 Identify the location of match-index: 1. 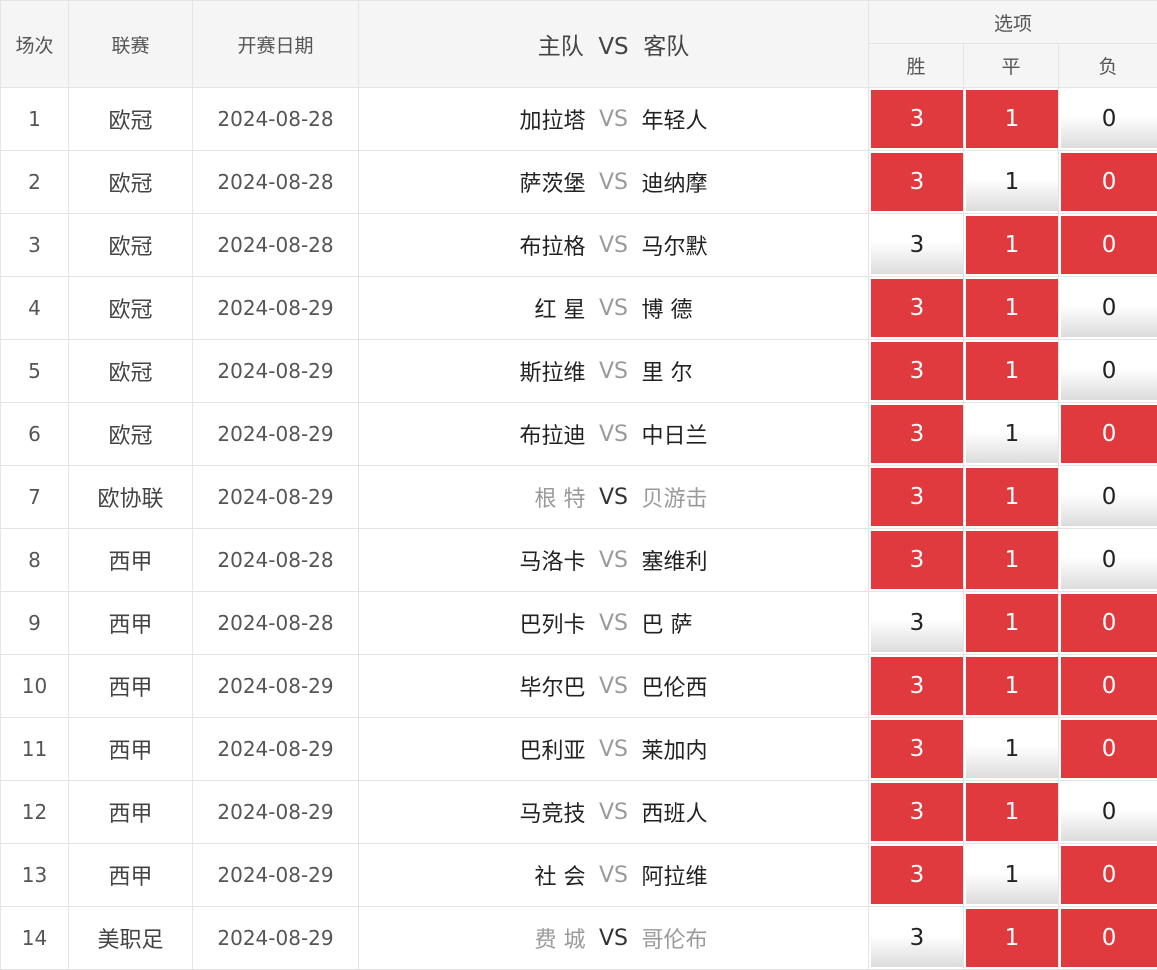
(35, 119).